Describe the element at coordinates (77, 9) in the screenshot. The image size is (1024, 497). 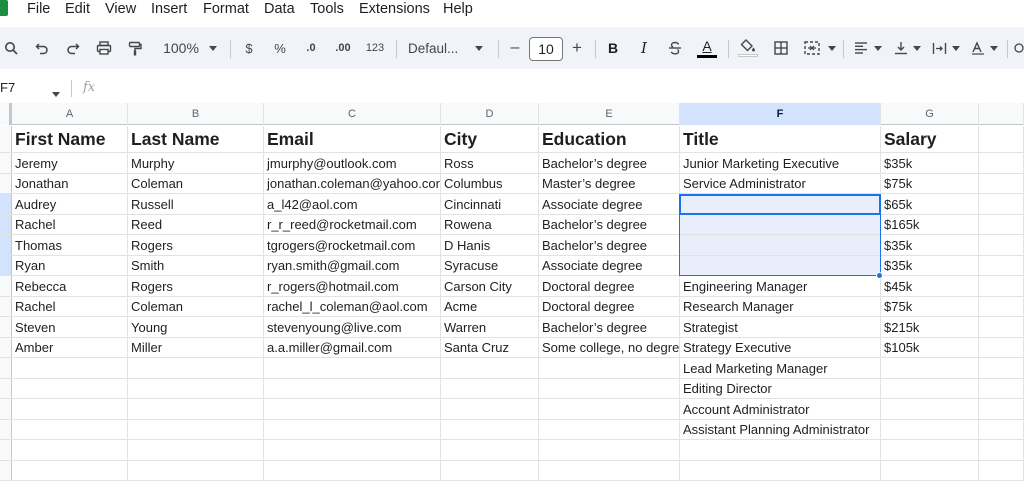
I see `menu-edit: Edit` at that location.